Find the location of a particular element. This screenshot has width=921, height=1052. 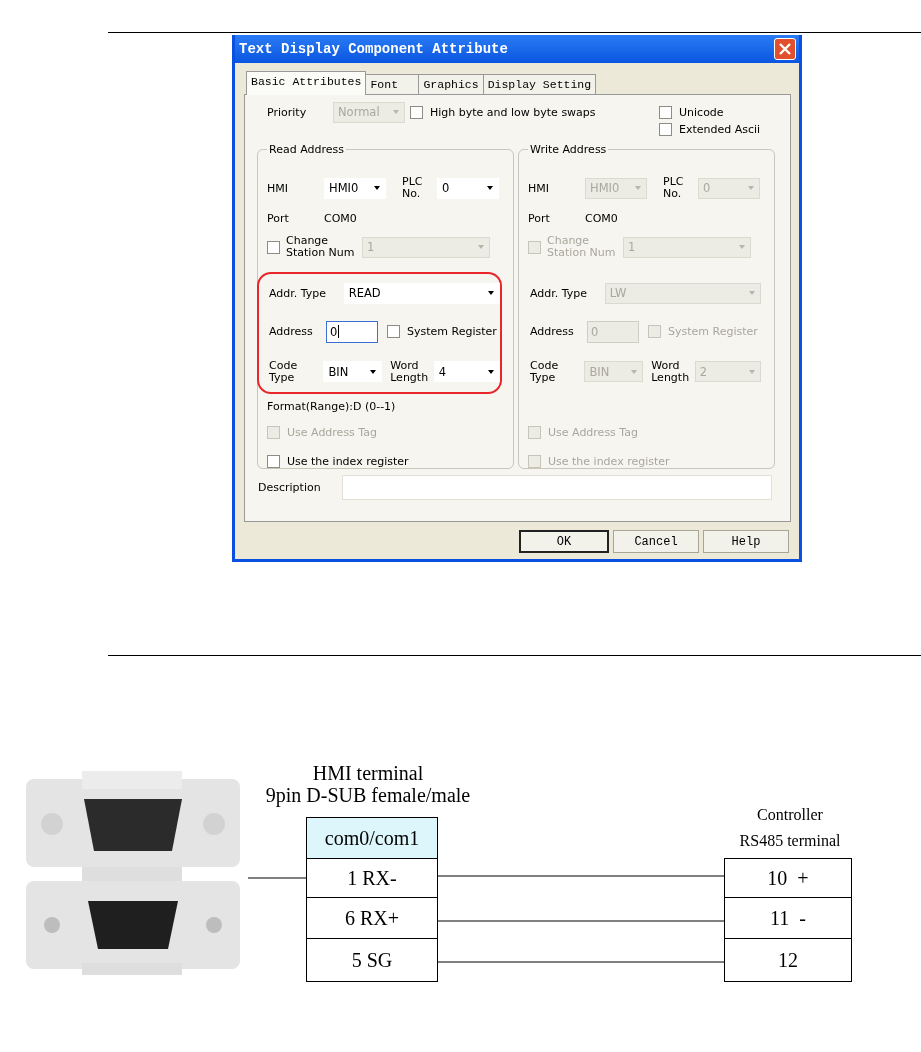

tab: Basic Attributes is located at coordinates (306, 83).